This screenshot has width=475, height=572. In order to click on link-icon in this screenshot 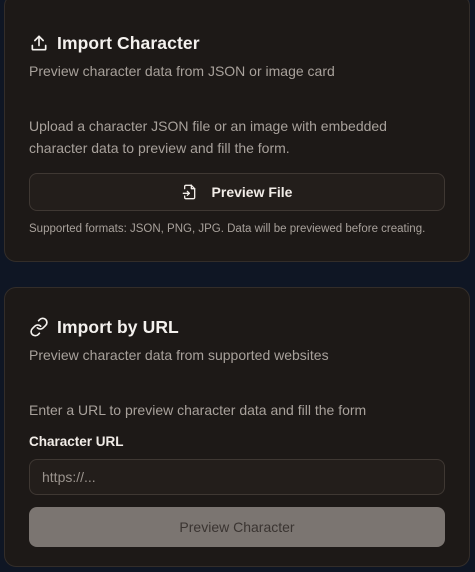, I will do `click(39, 327)`.